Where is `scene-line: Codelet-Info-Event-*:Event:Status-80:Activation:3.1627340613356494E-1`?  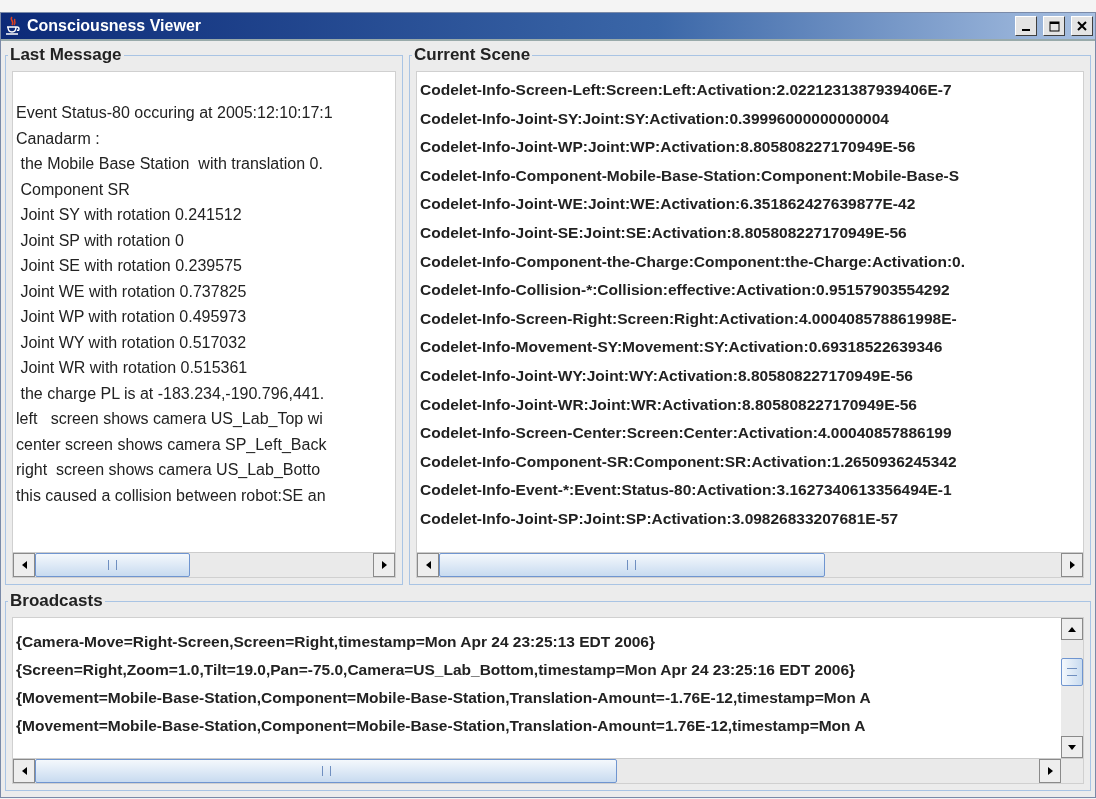
scene-line: Codelet-Info-Event-*:Event:Status-80:Activation:3.1627340613356494E-1 is located at coordinates (686, 490).